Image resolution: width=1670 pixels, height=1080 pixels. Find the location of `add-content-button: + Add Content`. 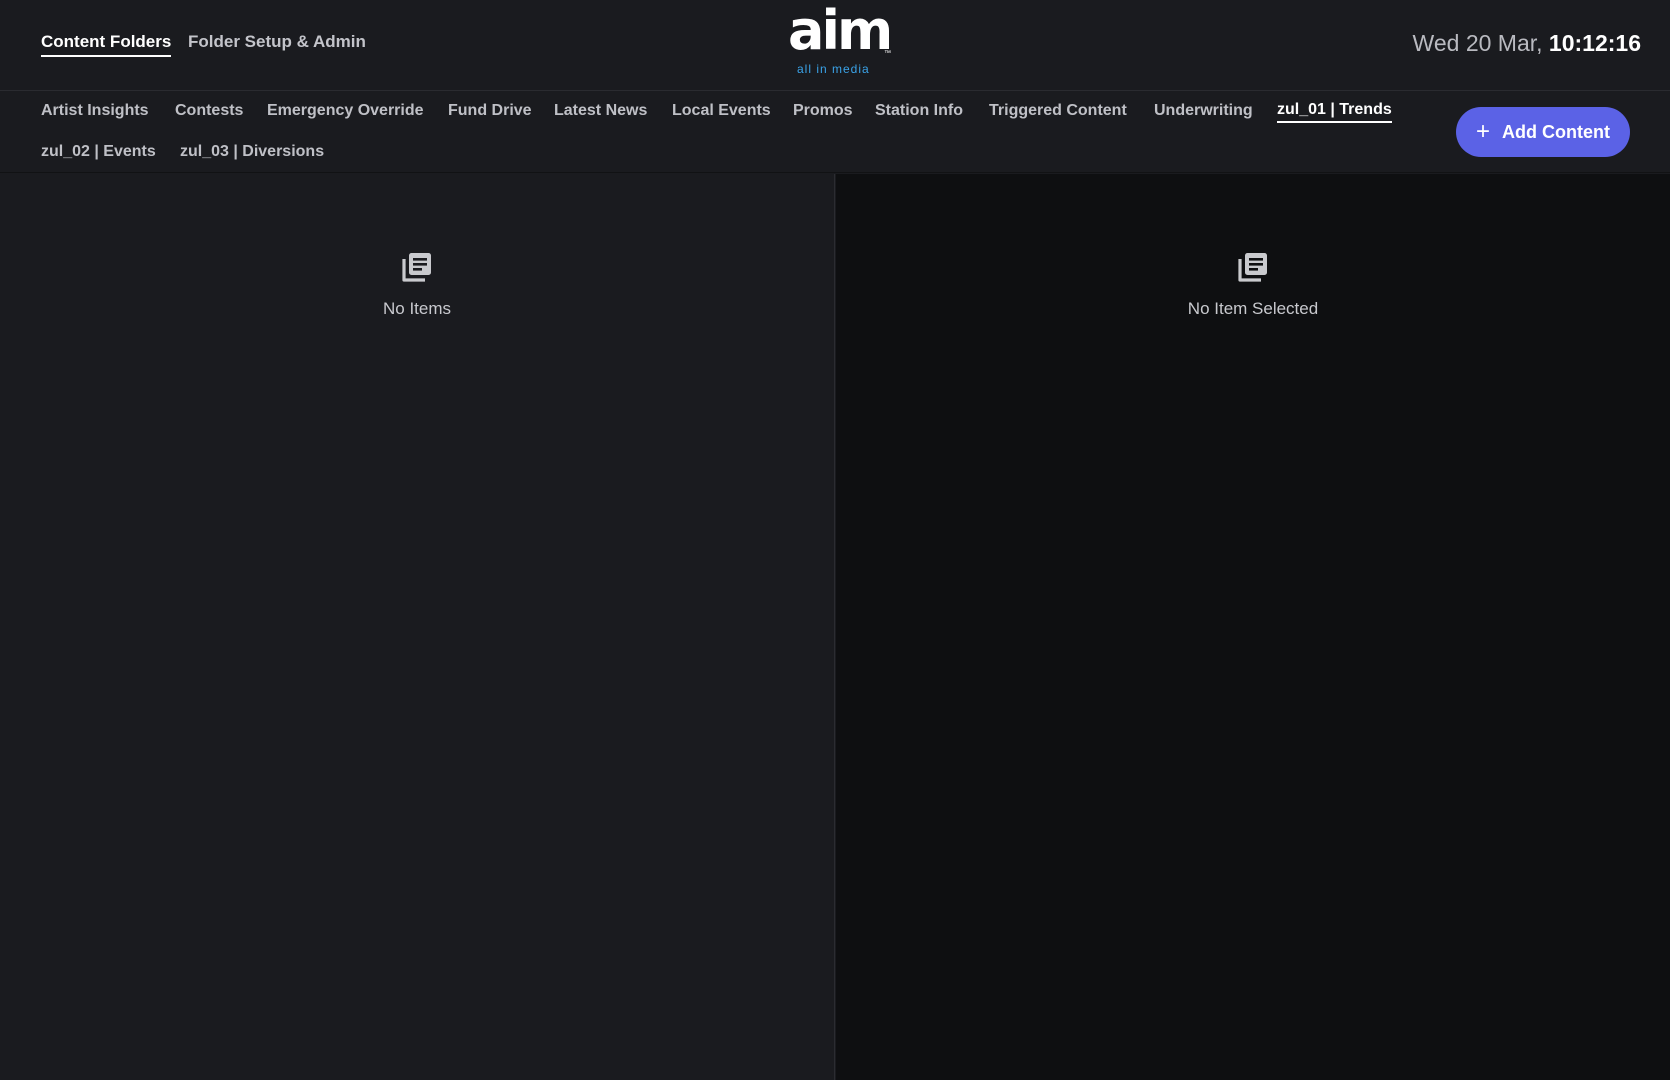

add-content-button: + Add Content is located at coordinates (1543, 132).